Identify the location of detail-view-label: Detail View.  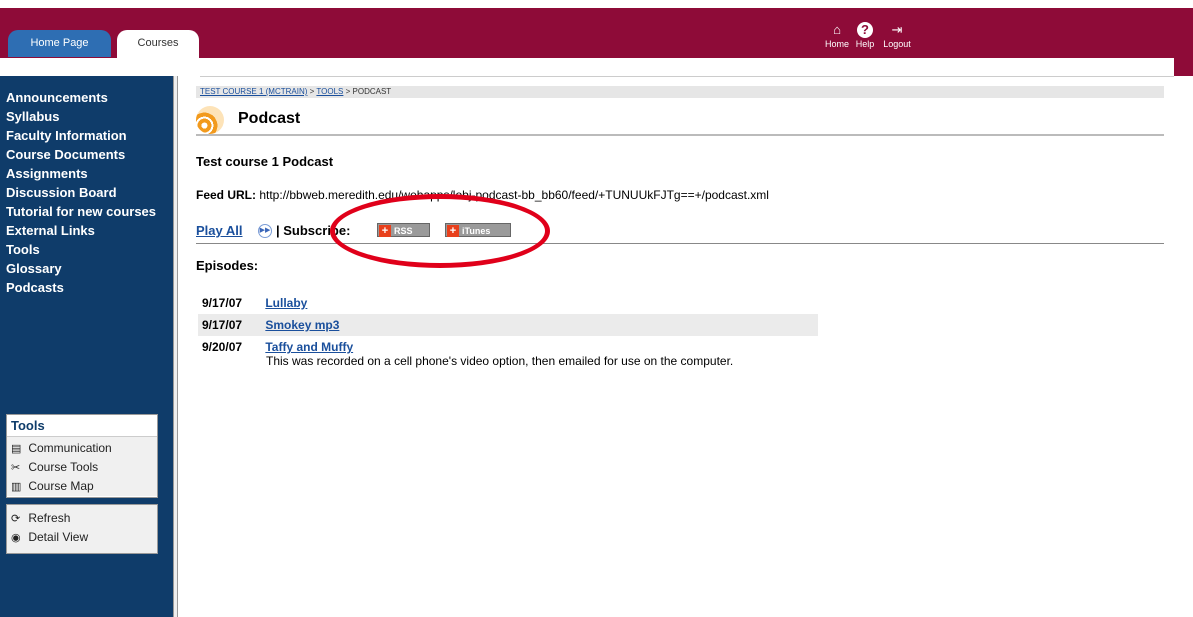
(58, 537).